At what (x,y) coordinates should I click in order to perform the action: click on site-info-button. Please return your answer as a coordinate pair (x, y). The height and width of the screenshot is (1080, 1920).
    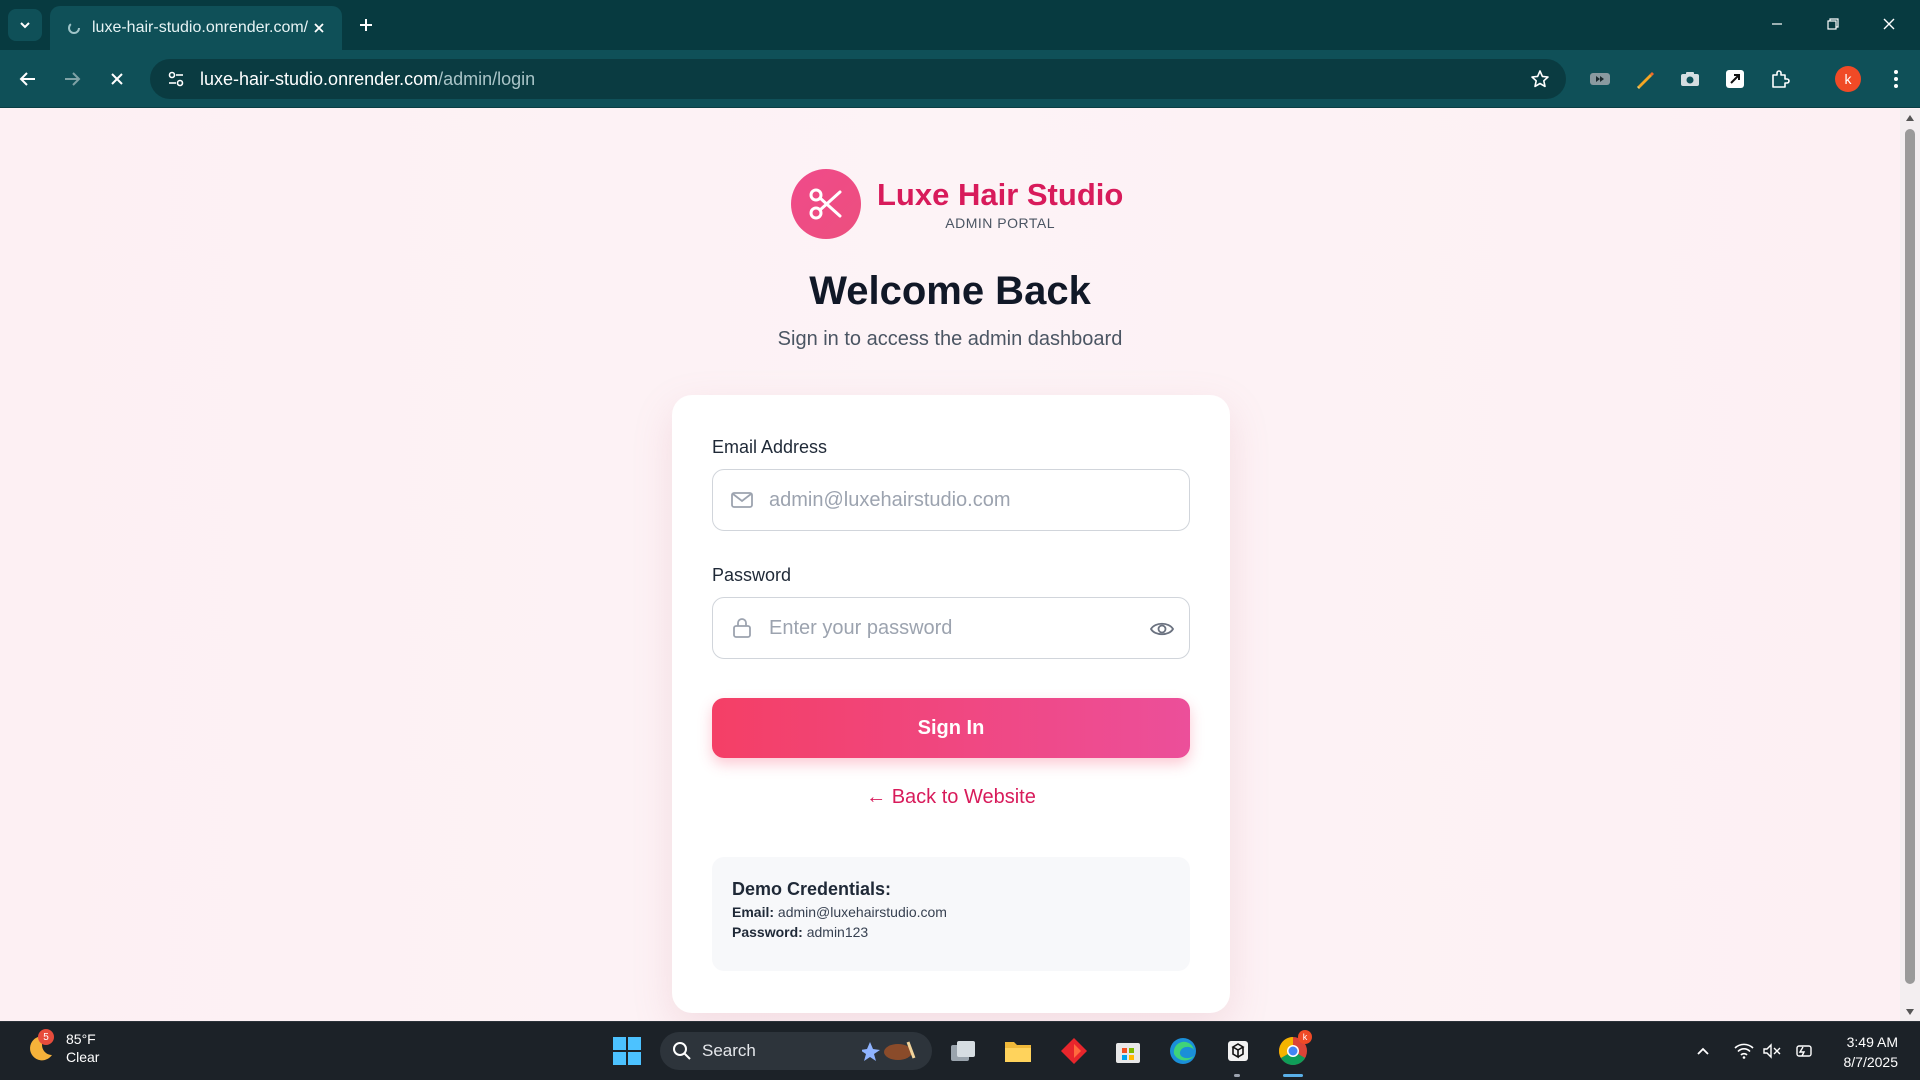
    Looking at the image, I should click on (176, 79).